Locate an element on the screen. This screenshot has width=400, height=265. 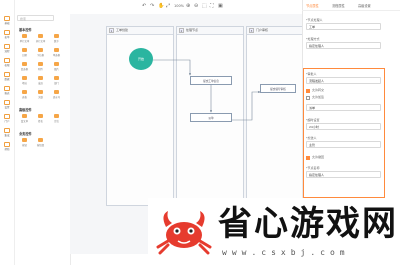
field-label: *超时设置 is located at coordinates (313, 120).